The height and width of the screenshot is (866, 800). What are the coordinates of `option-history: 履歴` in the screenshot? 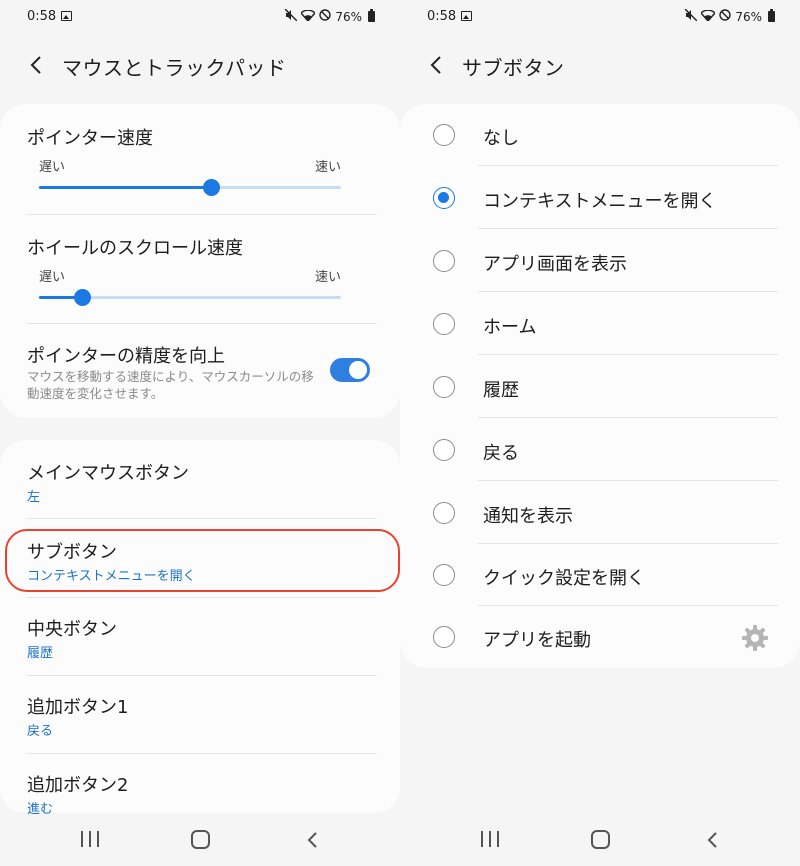 It's located at (600, 387).